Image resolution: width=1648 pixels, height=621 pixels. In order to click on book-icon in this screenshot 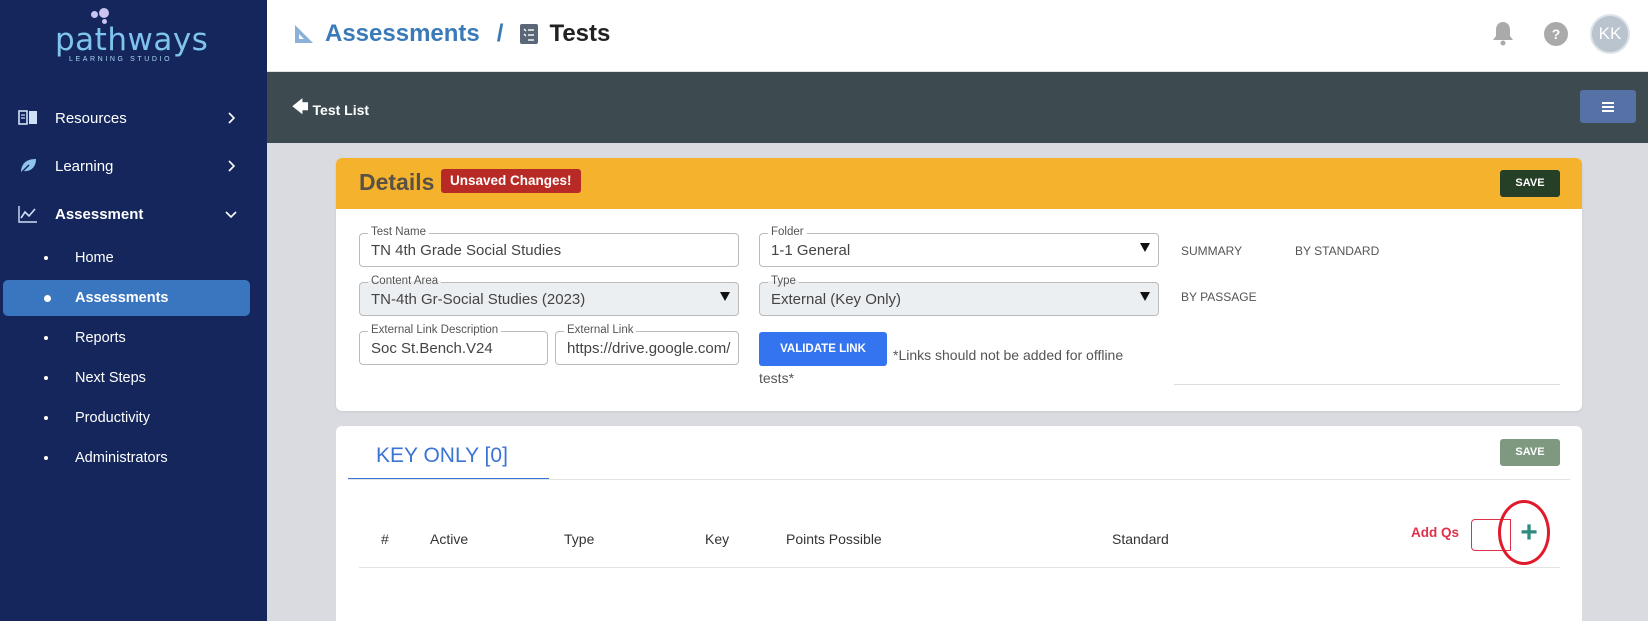, I will do `click(27, 117)`.